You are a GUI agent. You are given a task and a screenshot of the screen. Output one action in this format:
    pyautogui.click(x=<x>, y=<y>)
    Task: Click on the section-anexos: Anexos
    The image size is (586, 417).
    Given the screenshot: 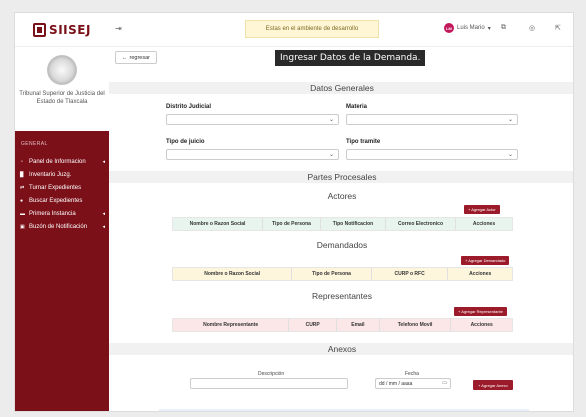 What is the action you would take?
    pyautogui.click(x=341, y=349)
    